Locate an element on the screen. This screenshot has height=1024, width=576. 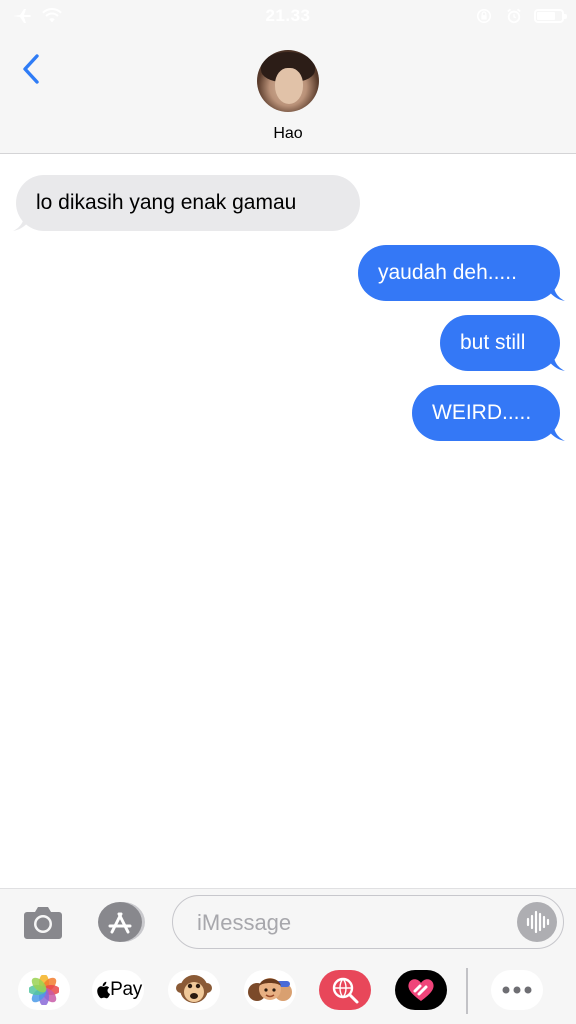
animoji-app is located at coordinates (194, 990).